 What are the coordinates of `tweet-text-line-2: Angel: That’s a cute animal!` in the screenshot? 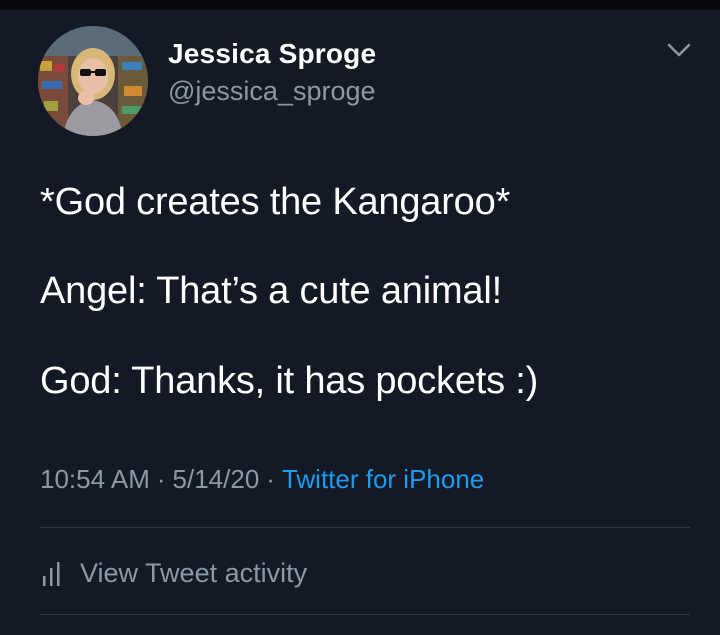 It's located at (271, 291).